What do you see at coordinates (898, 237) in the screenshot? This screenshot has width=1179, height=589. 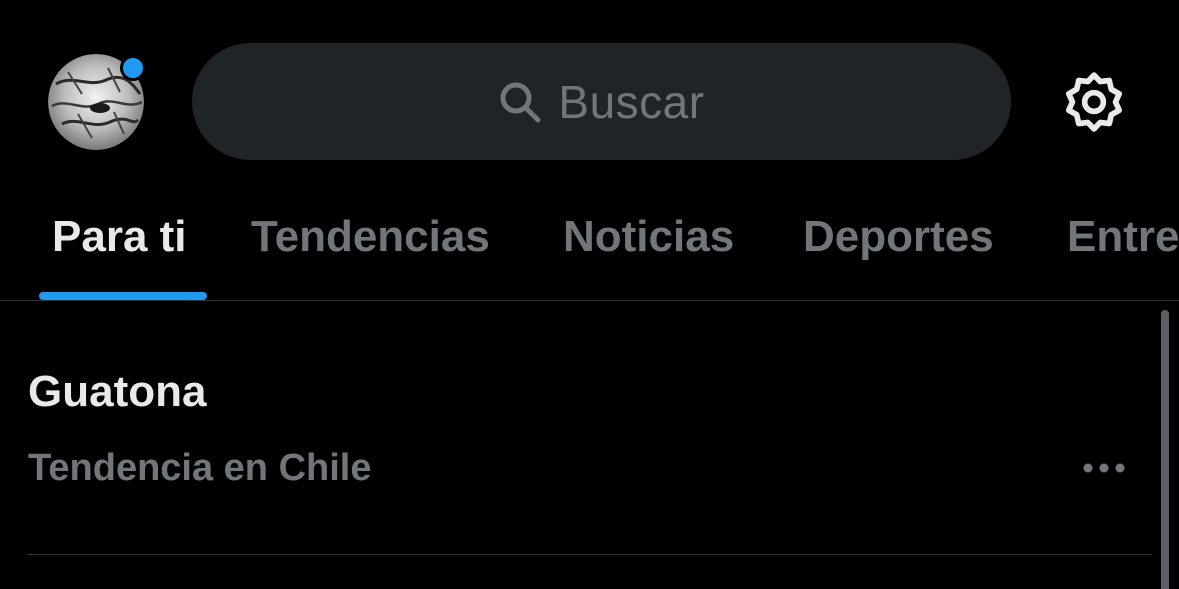 I see `tab-deportes: Deportes` at bounding box center [898, 237].